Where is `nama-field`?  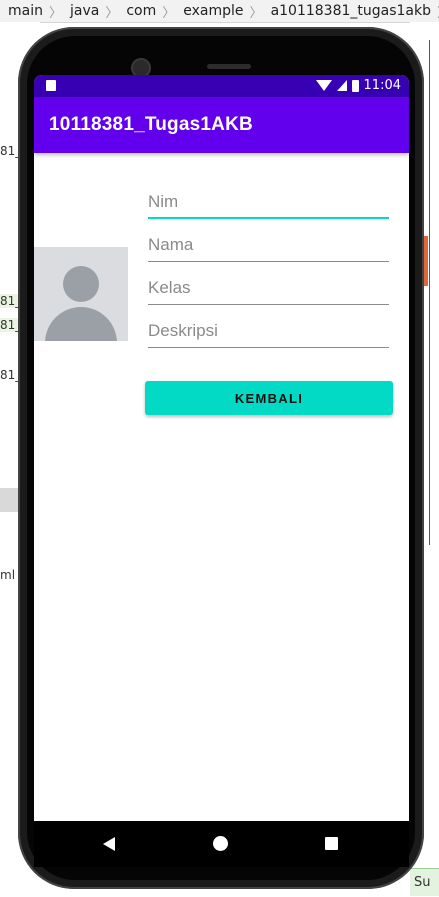 nama-field is located at coordinates (268, 247).